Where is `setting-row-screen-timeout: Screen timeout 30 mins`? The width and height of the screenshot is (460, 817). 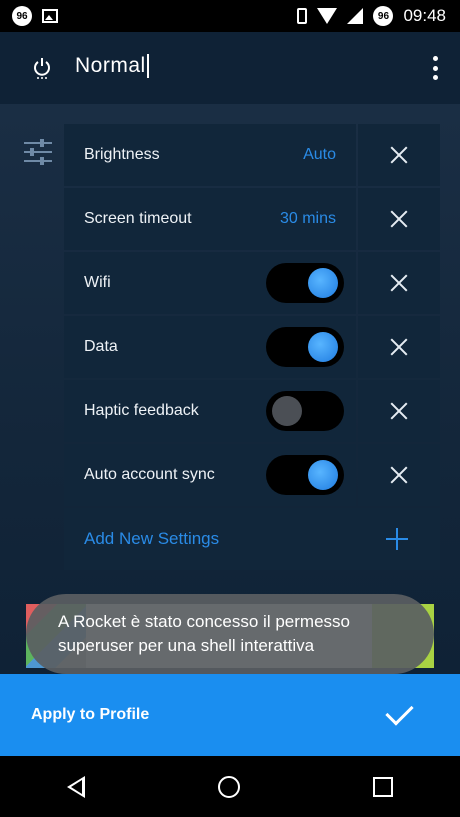
setting-row-screen-timeout: Screen timeout 30 mins is located at coordinates (252, 219).